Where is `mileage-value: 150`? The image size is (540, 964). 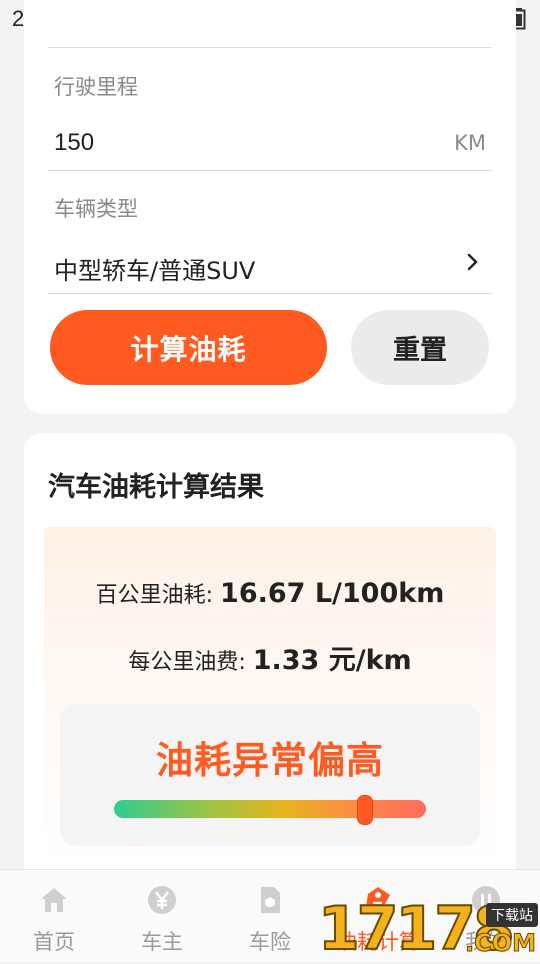
mileage-value: 150 is located at coordinates (74, 142).